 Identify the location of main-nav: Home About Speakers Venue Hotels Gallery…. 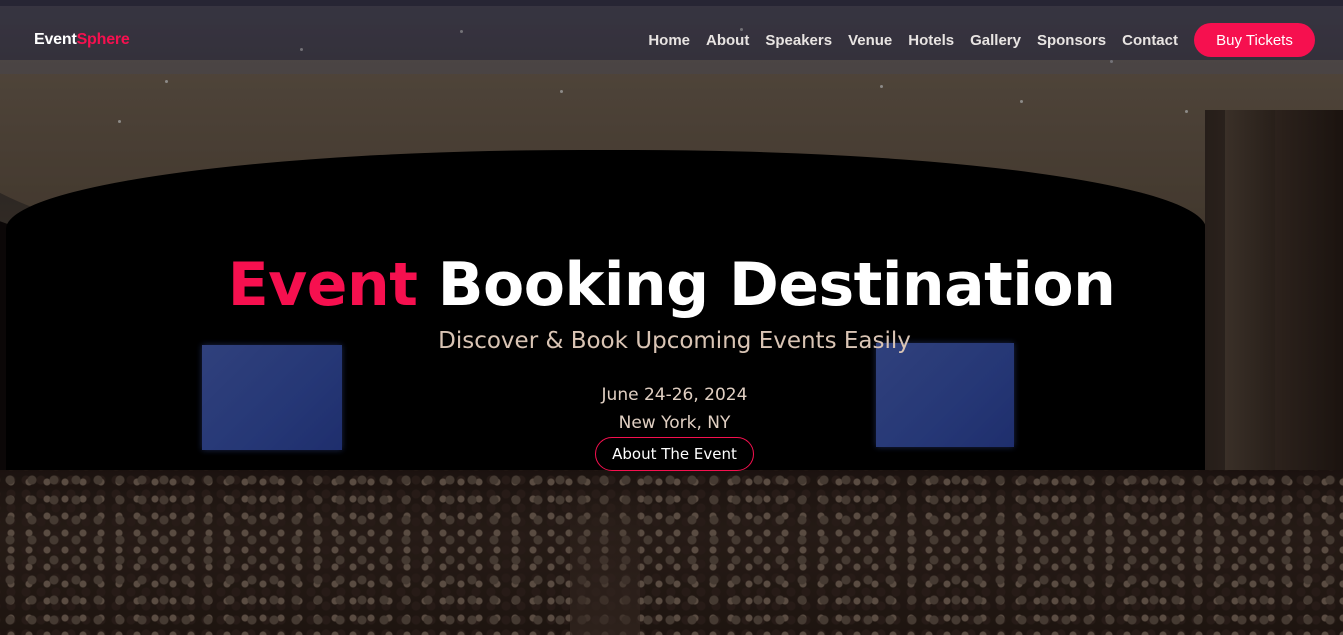
(913, 40).